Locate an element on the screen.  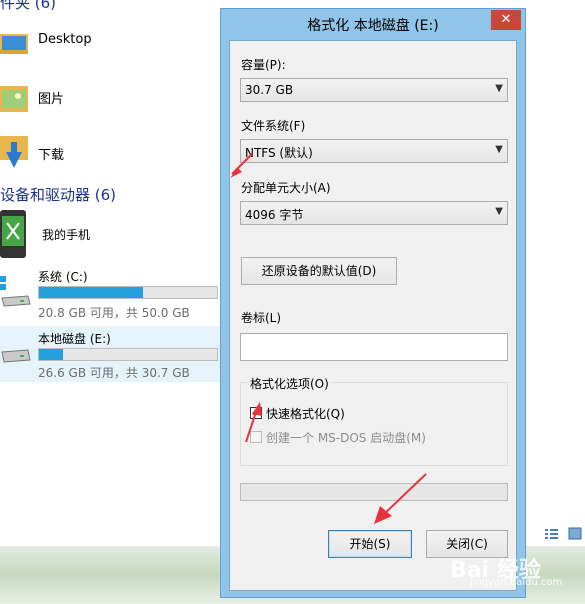
phone-icon is located at coordinates (13, 235).